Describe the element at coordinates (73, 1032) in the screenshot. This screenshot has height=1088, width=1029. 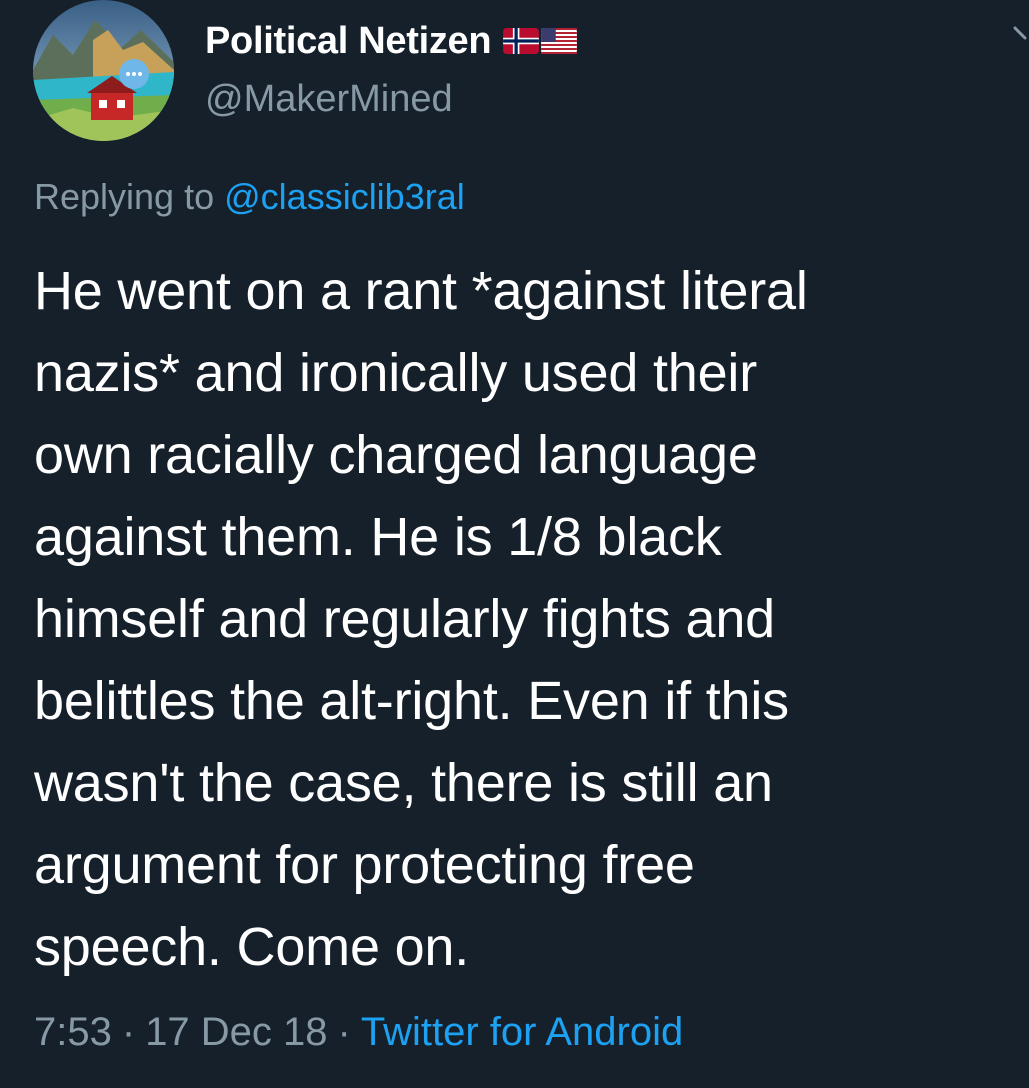
I see `tweet-time: 7:53` at that location.